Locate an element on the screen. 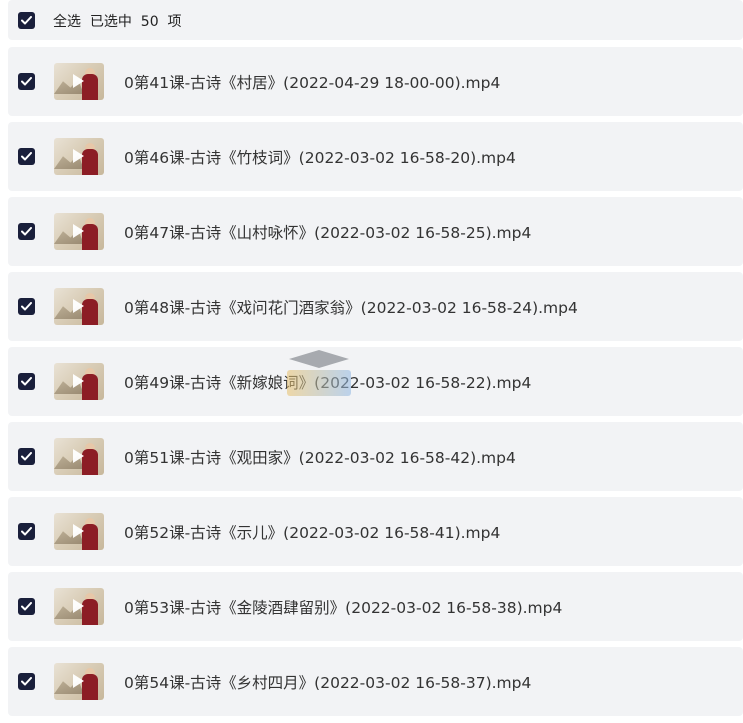  list-item: 0第47课-古诗《山村咏怀》(2022-03-02 16-58-25).mp4 is located at coordinates (375, 231).